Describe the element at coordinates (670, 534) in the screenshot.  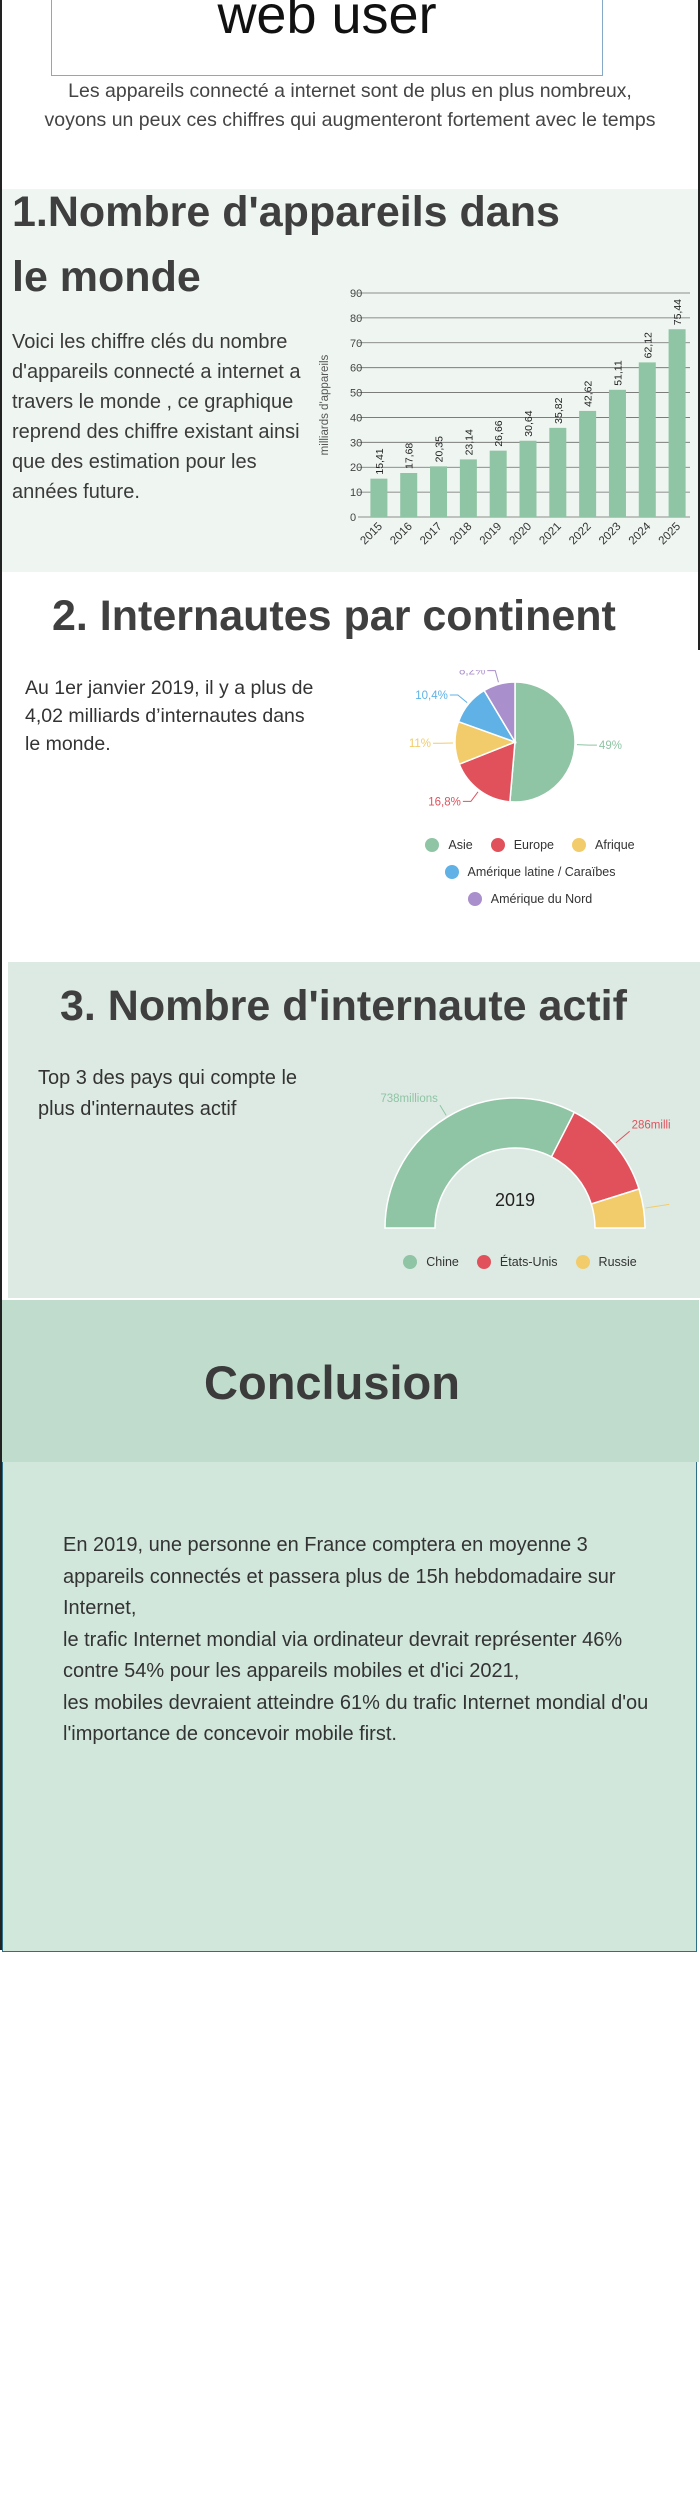
I see `x-tick-label: 2025` at that location.